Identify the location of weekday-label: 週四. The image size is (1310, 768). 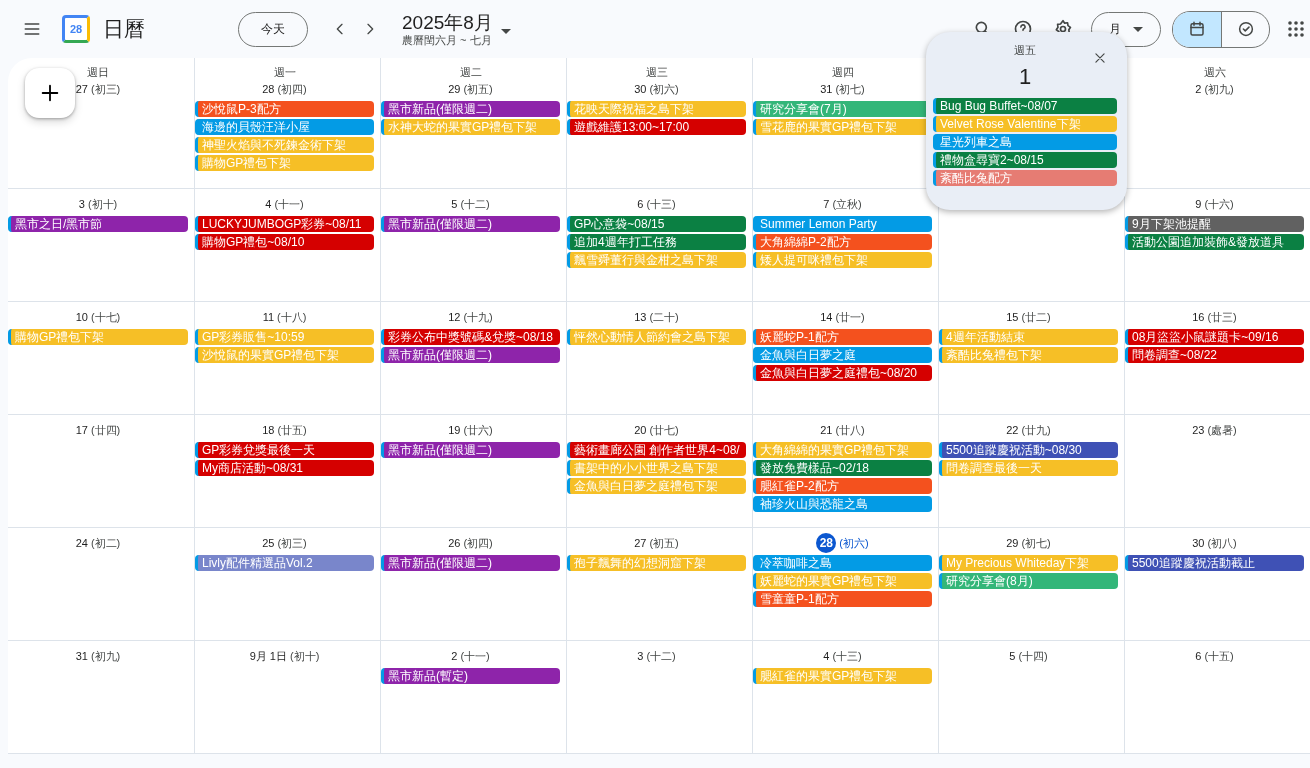
(842, 72).